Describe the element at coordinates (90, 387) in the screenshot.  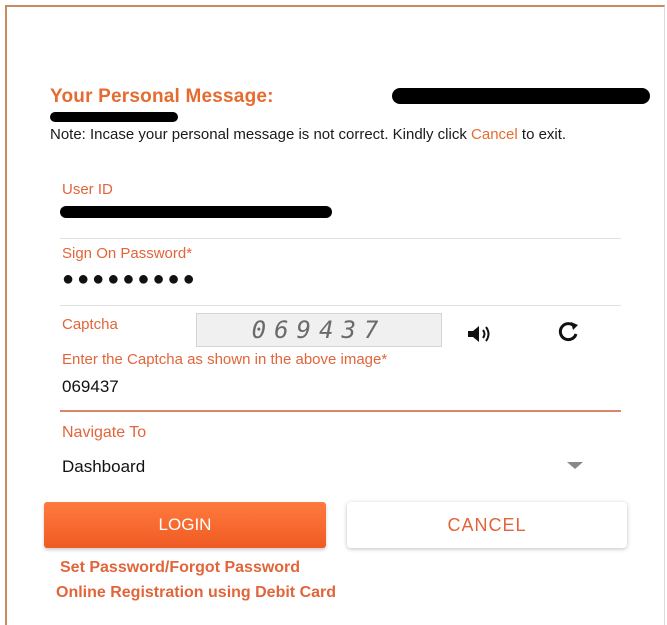
I see `captcha-input: 069437` at that location.